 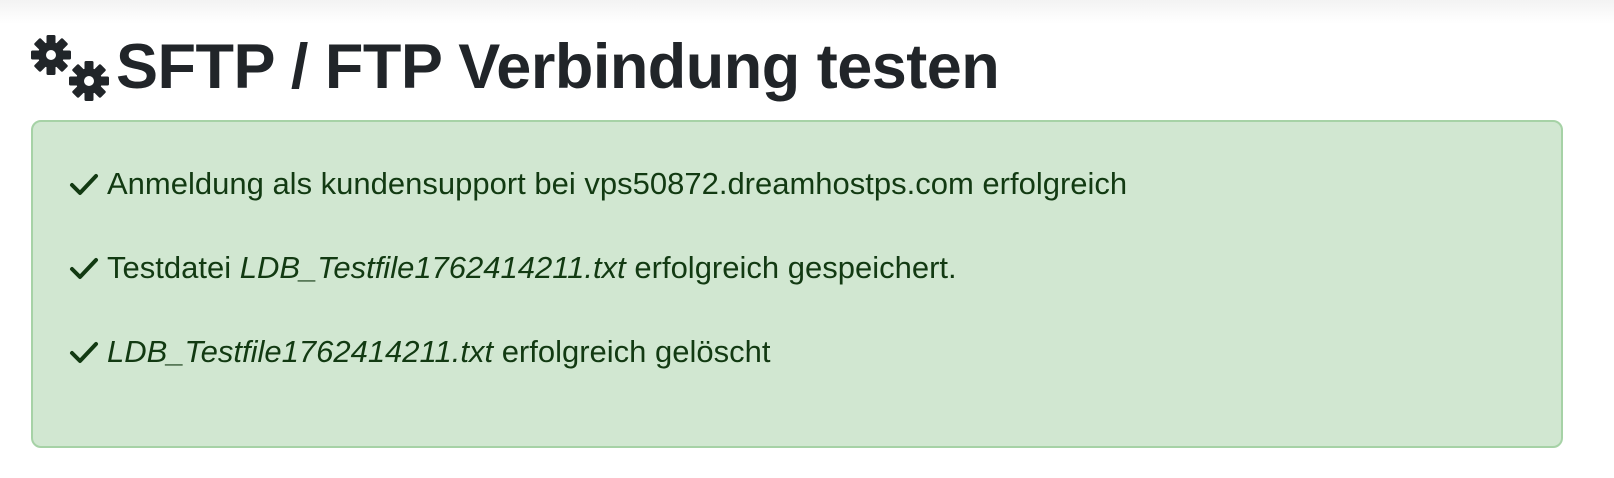 I want to click on gear-icon-small, so click(x=89, y=81).